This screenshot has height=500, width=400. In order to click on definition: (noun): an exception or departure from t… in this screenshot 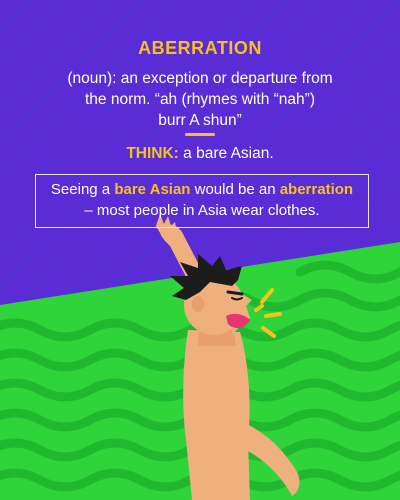, I will do `click(200, 99)`.